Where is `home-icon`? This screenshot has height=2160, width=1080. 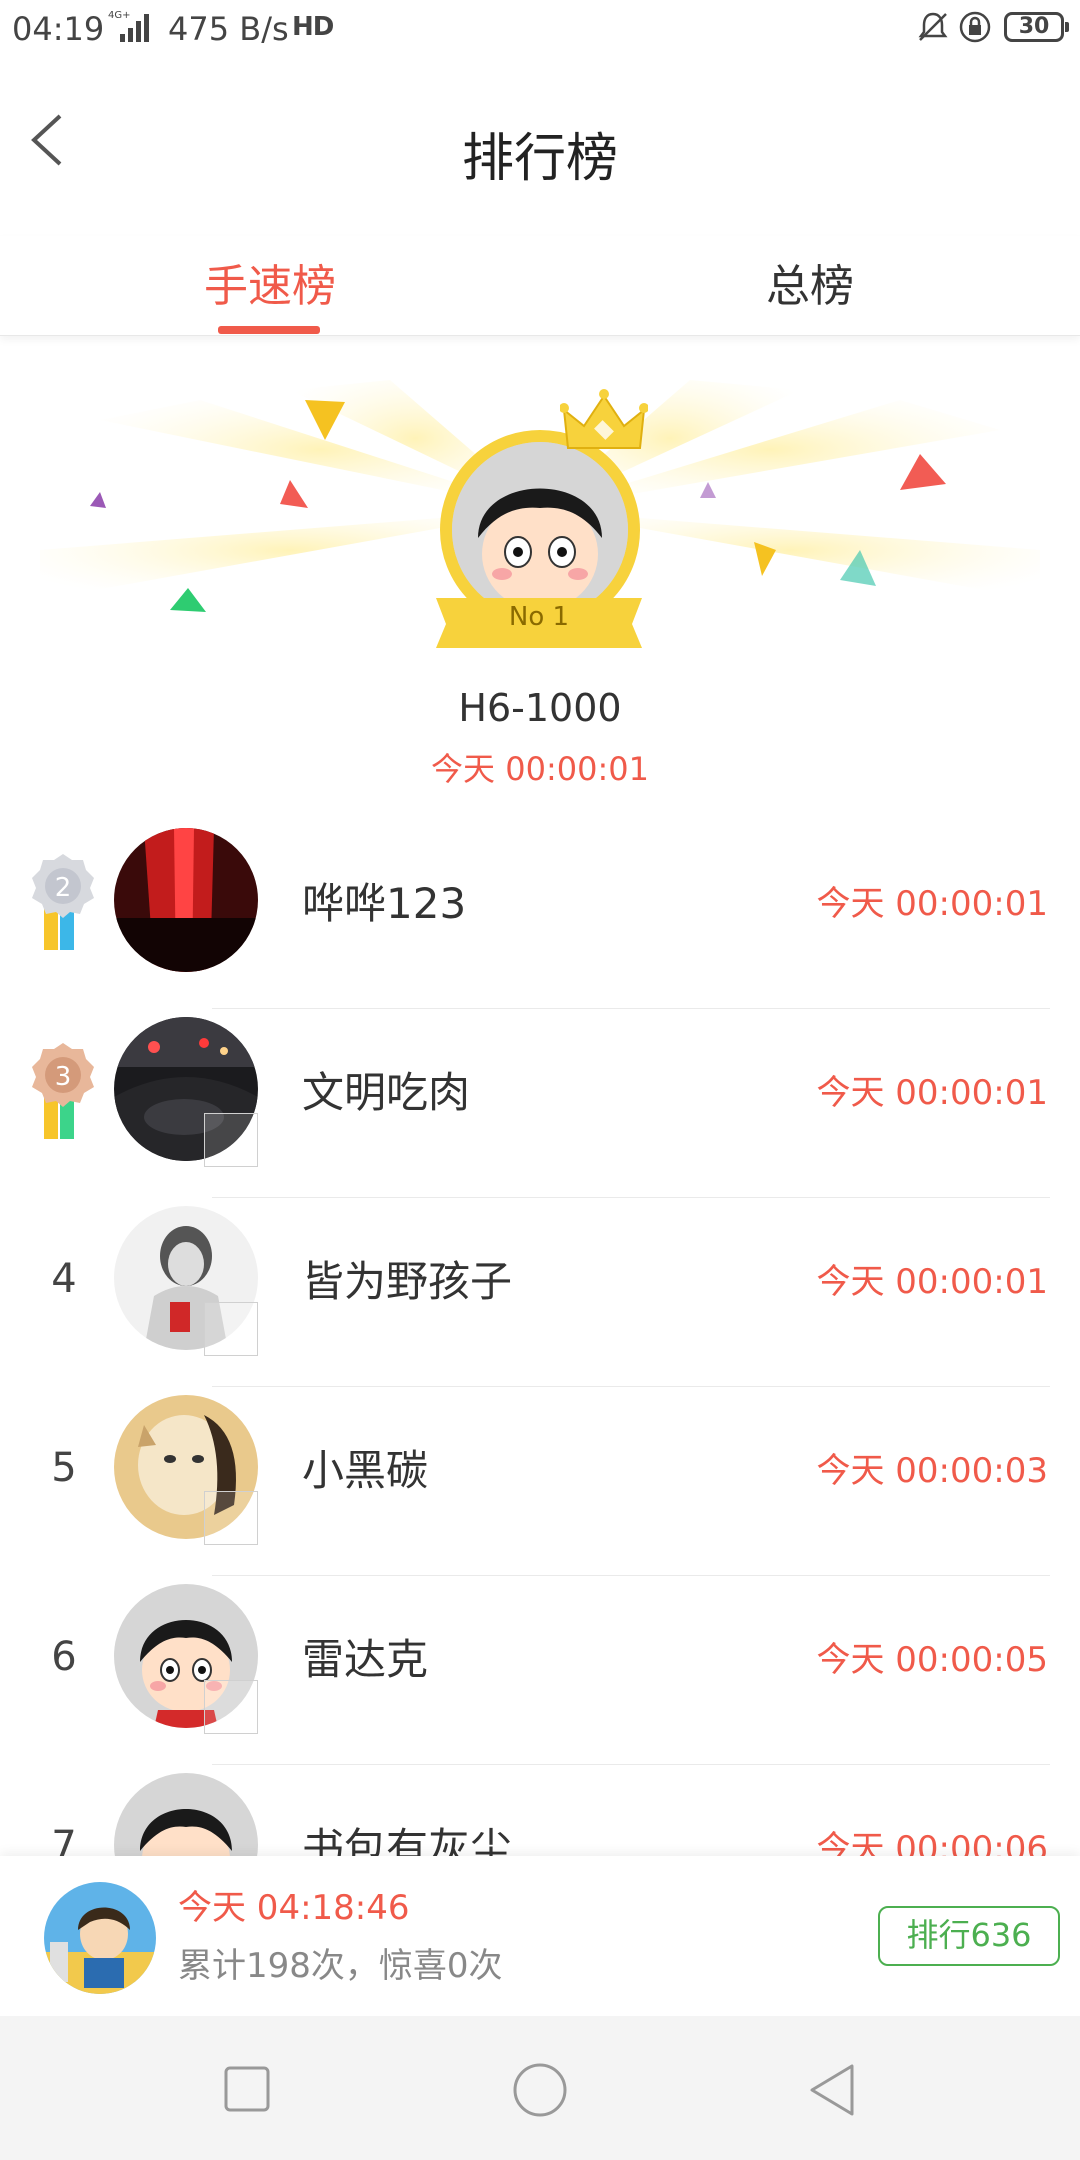 home-icon is located at coordinates (540, 2090).